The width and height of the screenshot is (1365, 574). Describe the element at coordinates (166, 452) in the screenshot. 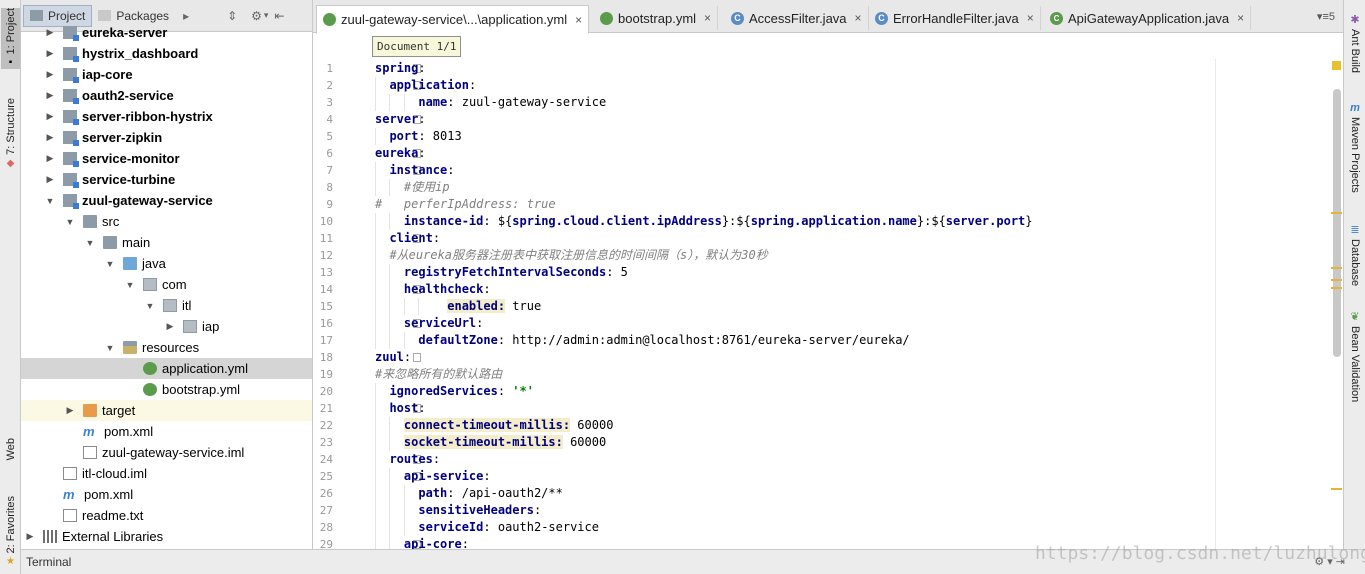

I see `tree-node: zuul-gateway-service.iml` at that location.